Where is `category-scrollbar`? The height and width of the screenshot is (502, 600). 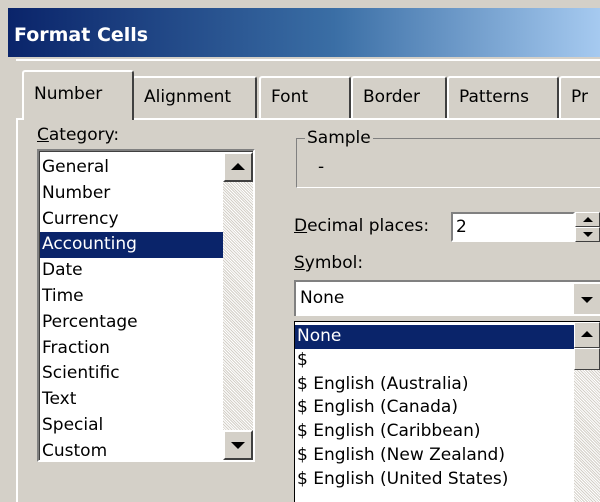 category-scrollbar is located at coordinates (238, 306).